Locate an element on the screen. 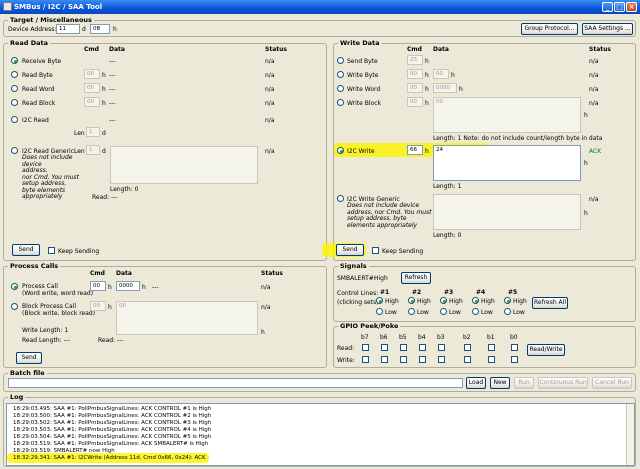  write-block-data-suffix: h is located at coordinates (586, 115).